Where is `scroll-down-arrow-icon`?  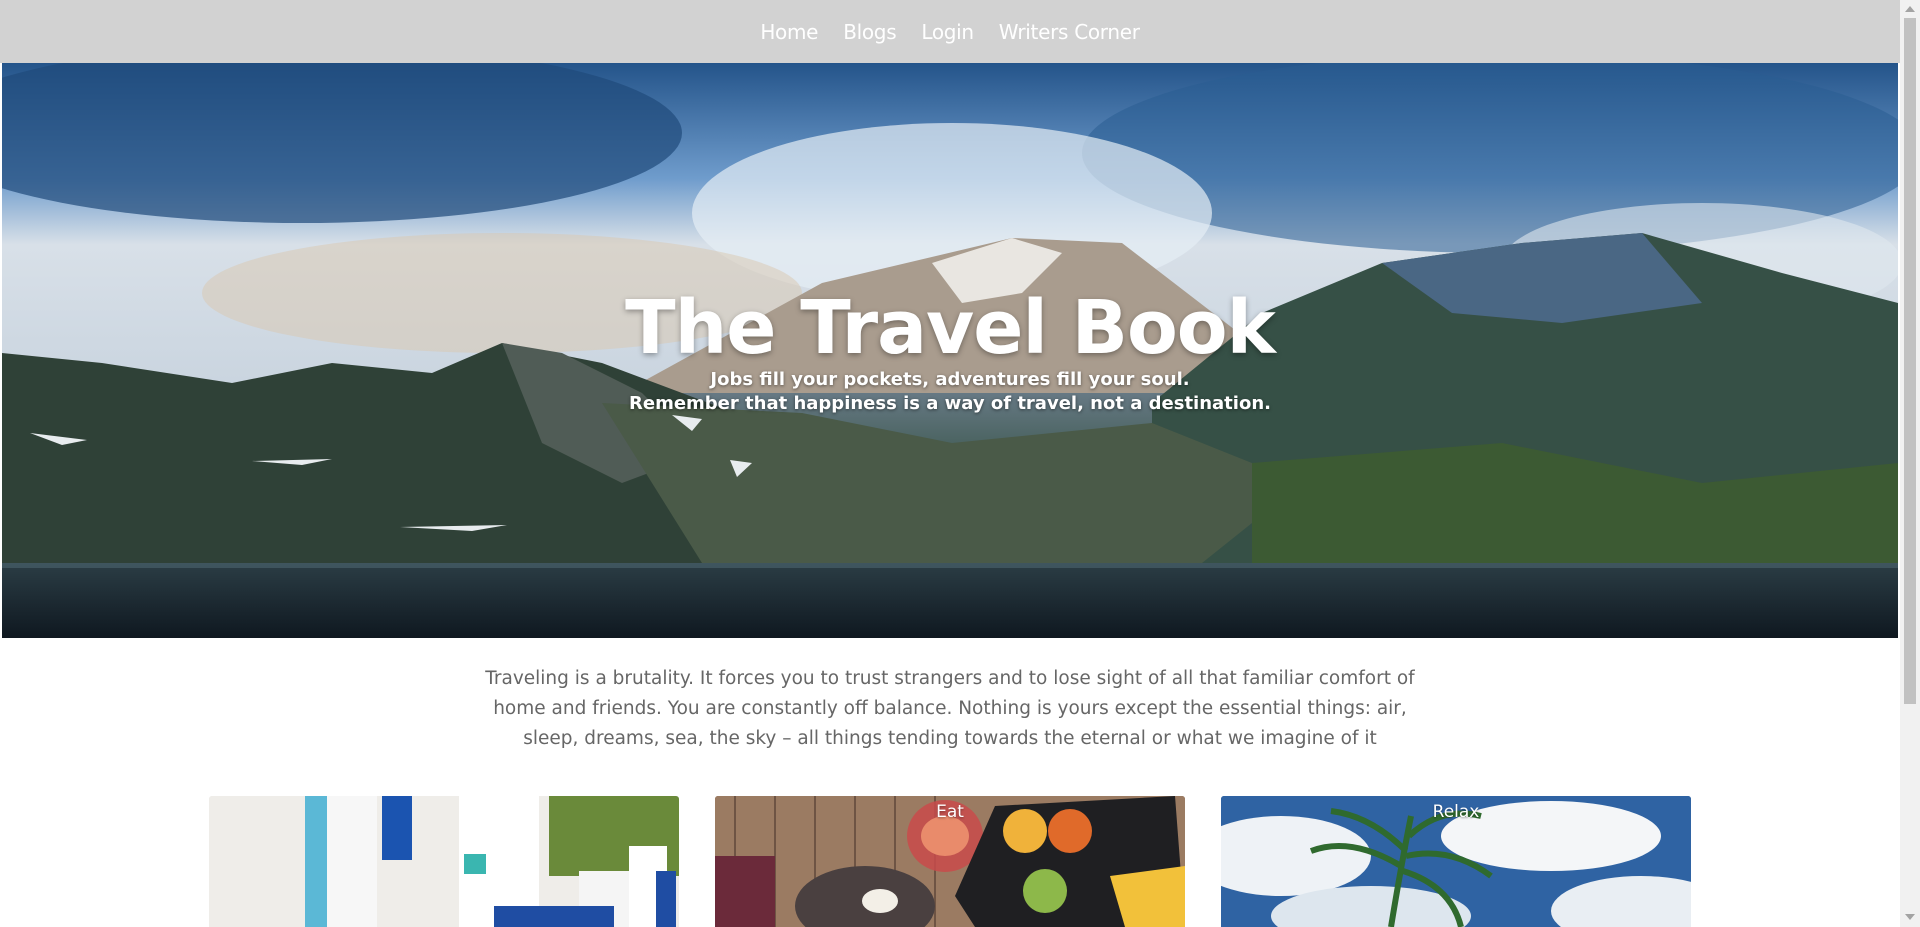
scroll-down-arrow-icon is located at coordinates (1910, 917).